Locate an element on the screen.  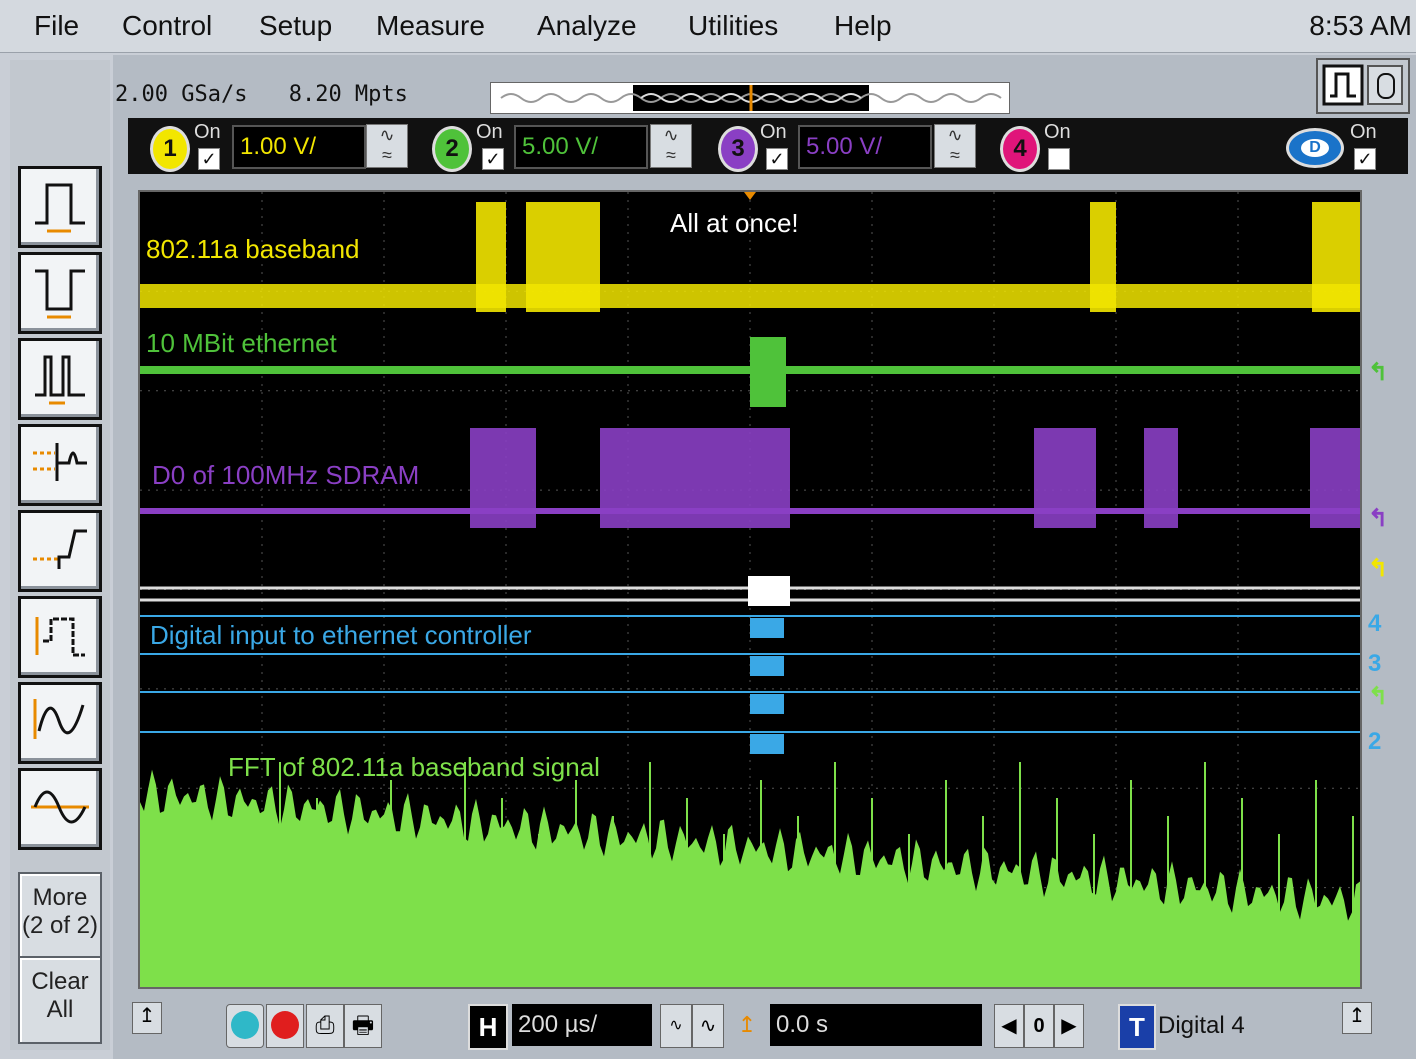
channel-4-icon: 4 is located at coordinates (1020, 149).